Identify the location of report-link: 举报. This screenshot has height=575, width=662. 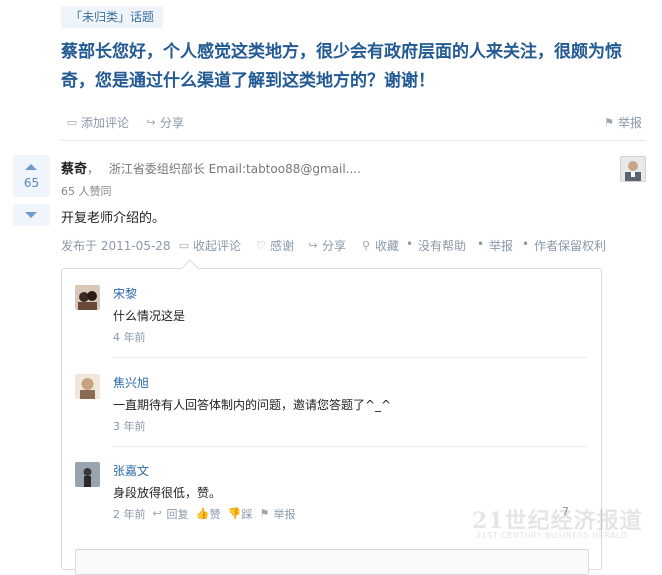
(501, 245).